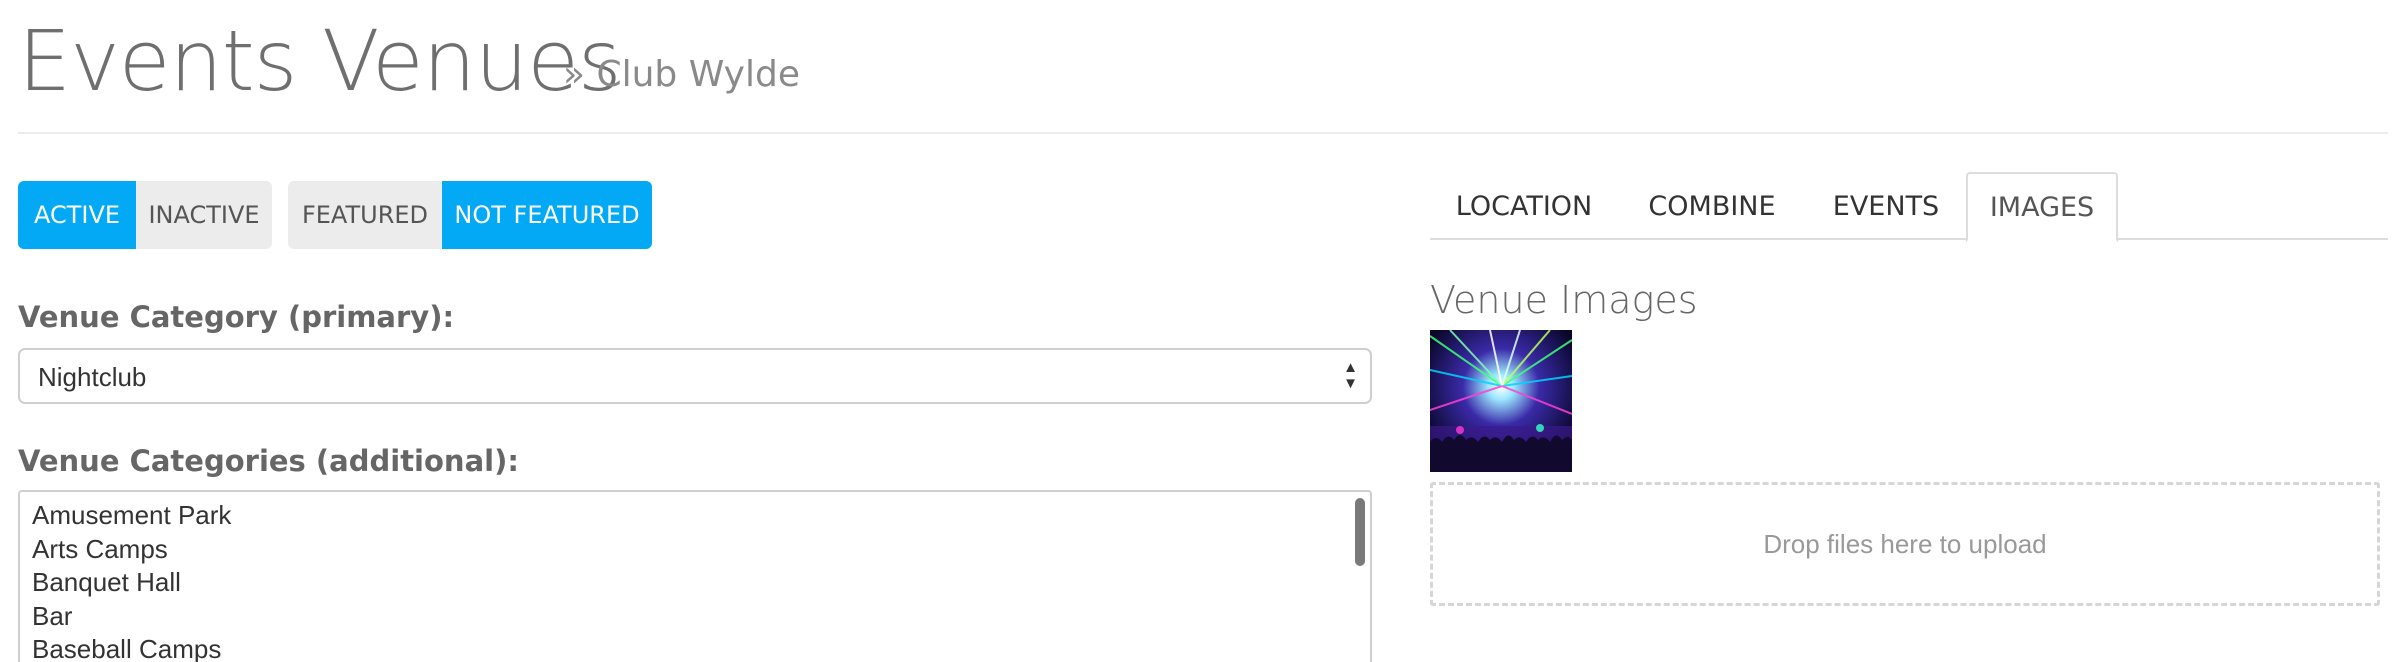  I want to click on additional-categories-label: Venue Categories (additional):, so click(268, 461).